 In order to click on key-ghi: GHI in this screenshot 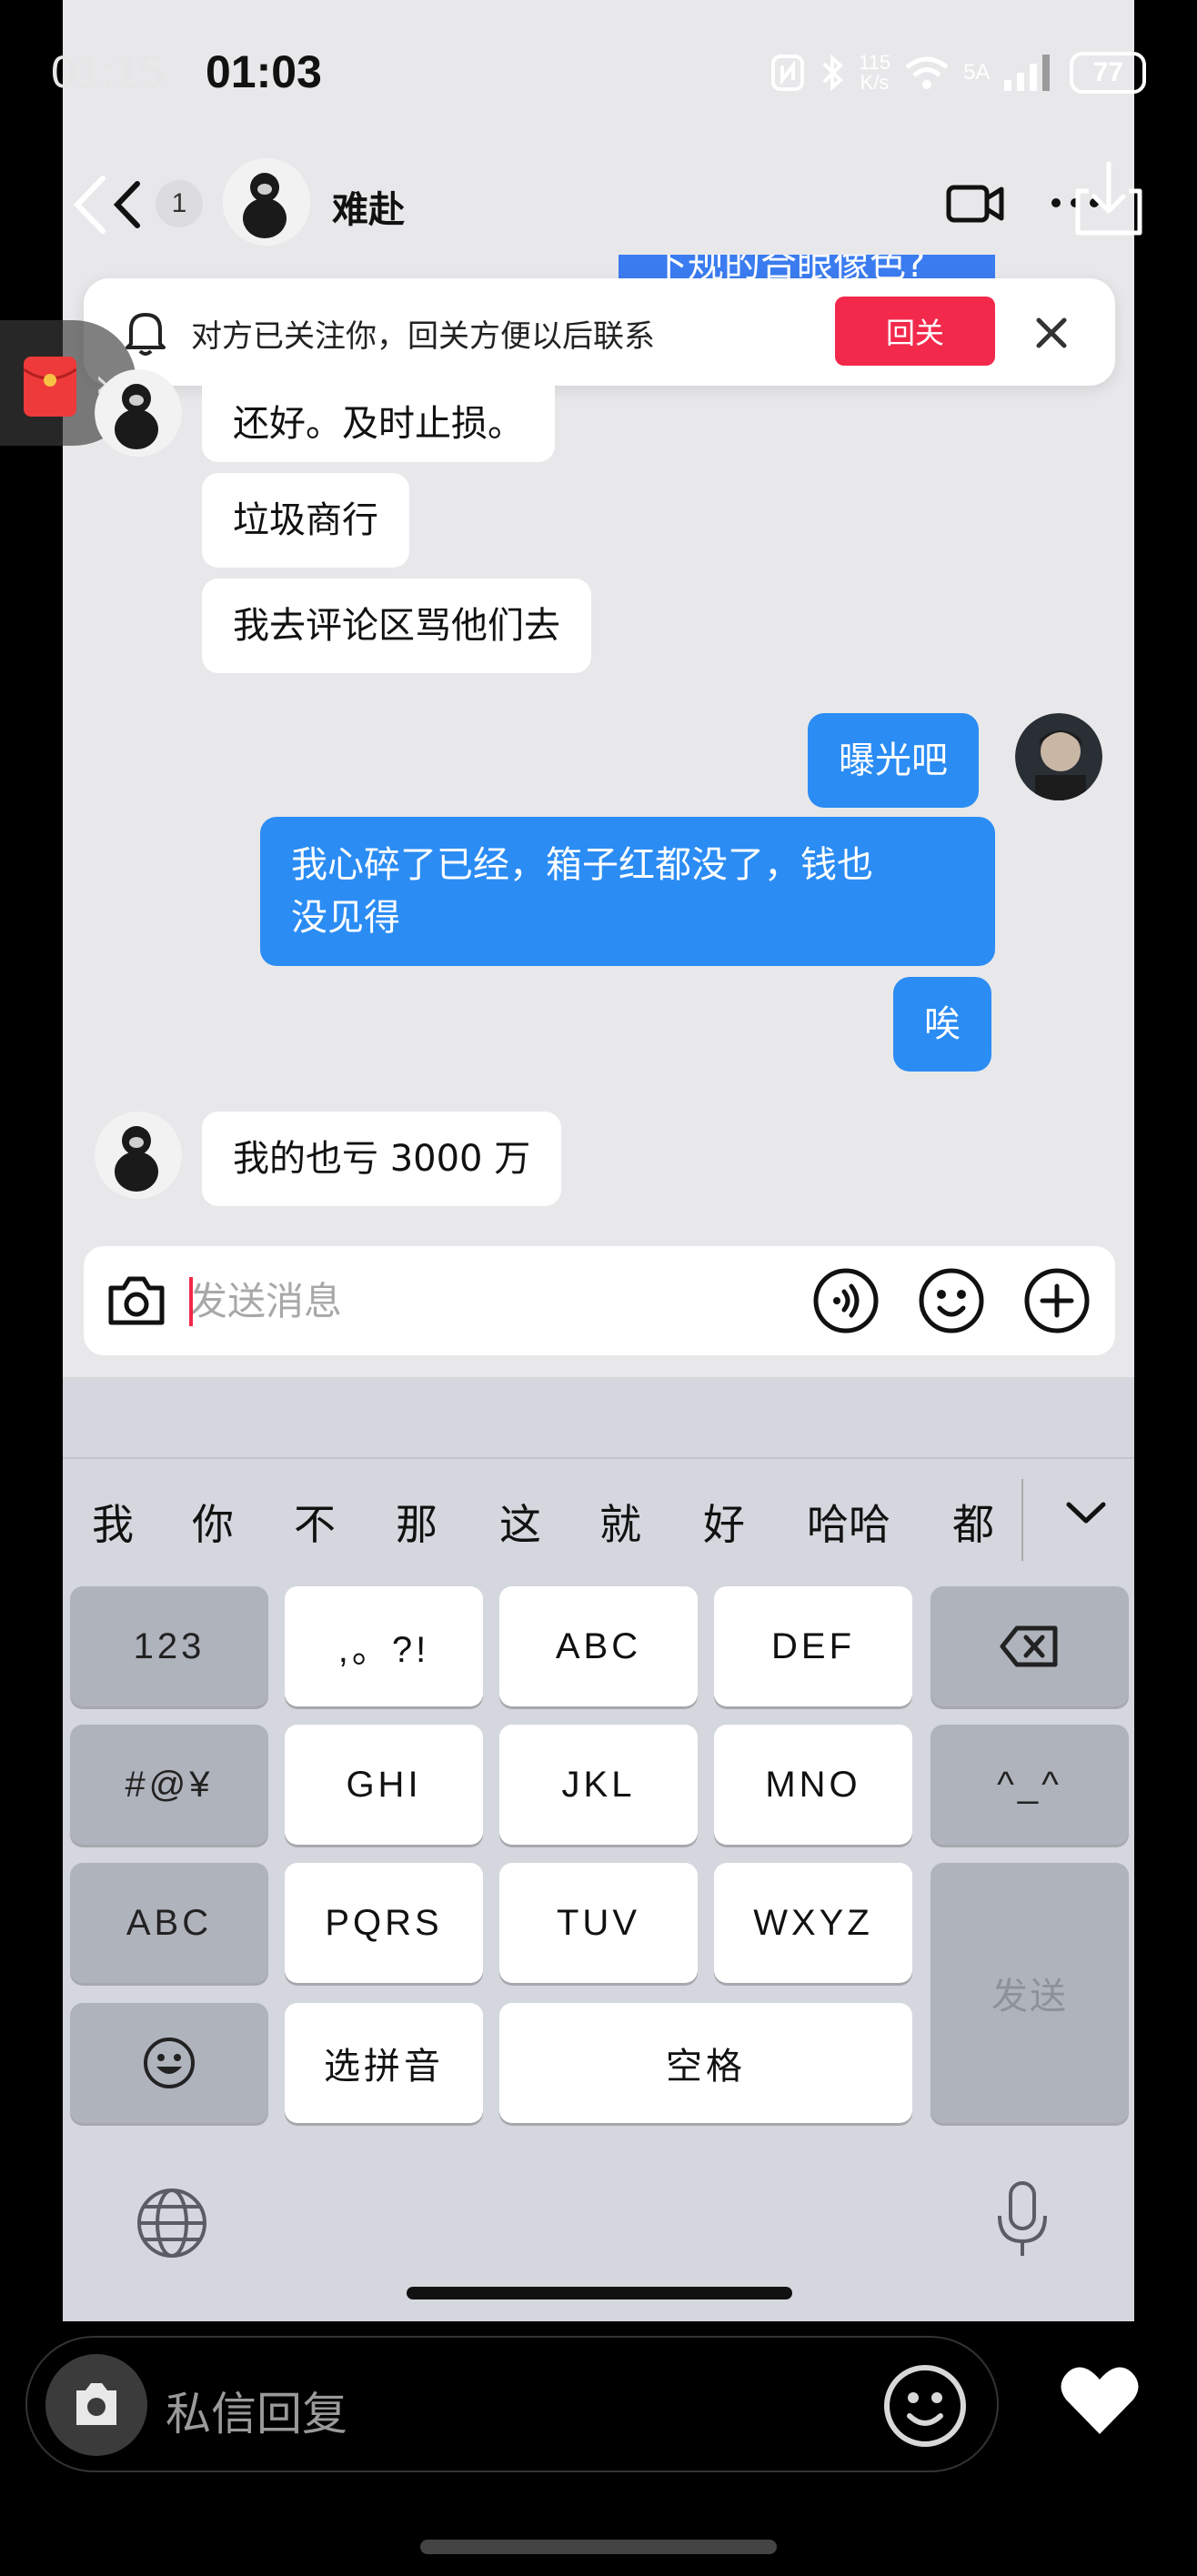, I will do `click(384, 1785)`.